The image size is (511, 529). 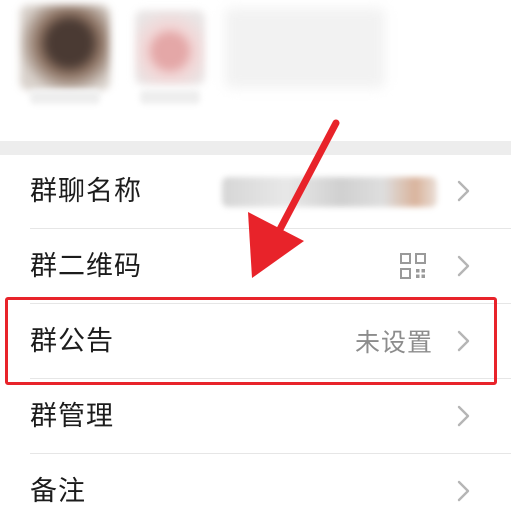 I want to click on section-separator, so click(x=255, y=148).